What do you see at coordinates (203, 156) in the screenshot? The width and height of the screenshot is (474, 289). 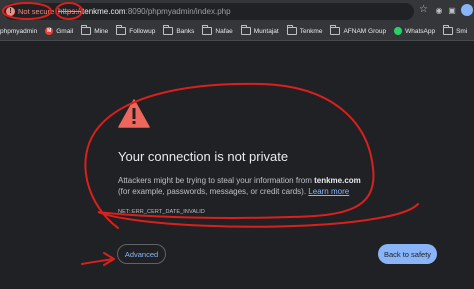 I see `page-title: Your connection is not private` at bounding box center [203, 156].